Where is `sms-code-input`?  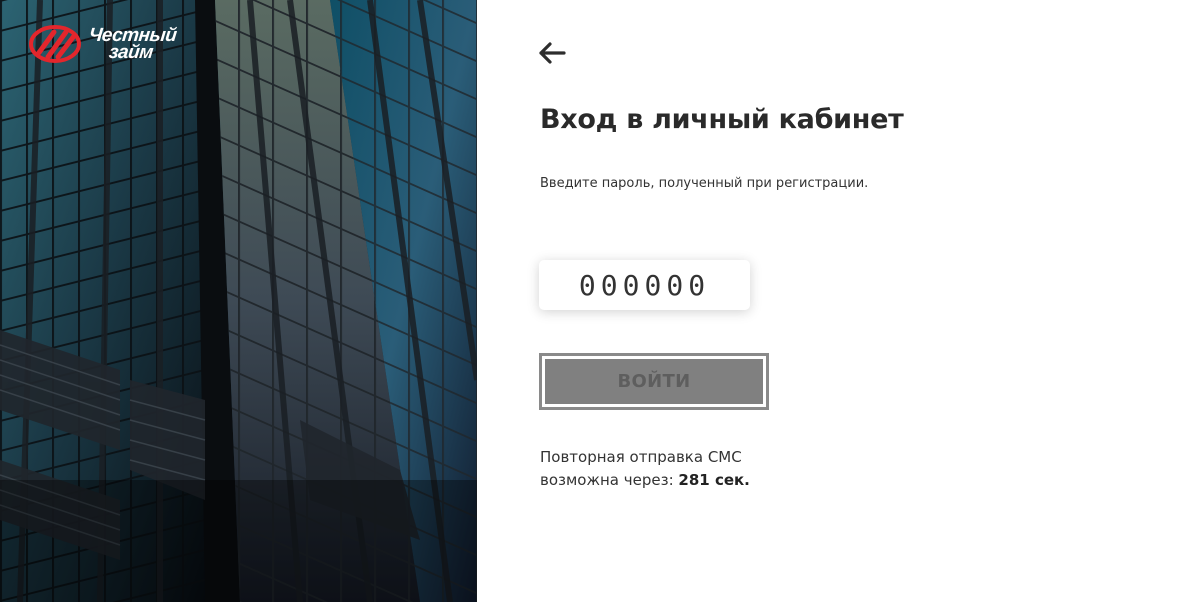 sms-code-input is located at coordinates (644, 285).